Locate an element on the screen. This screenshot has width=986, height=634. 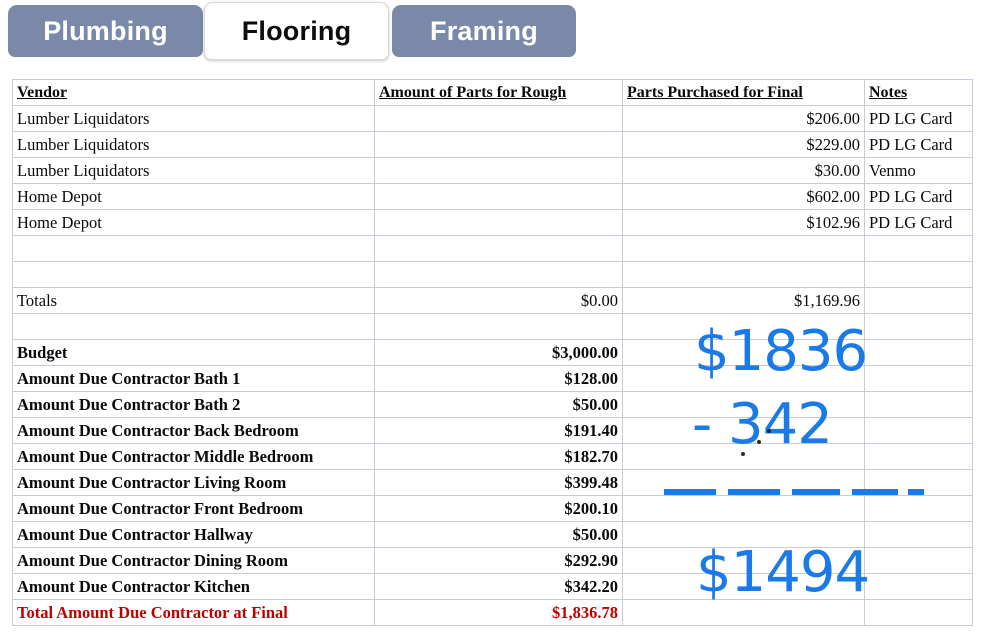
tab-framing: Framing is located at coordinates (484, 31).